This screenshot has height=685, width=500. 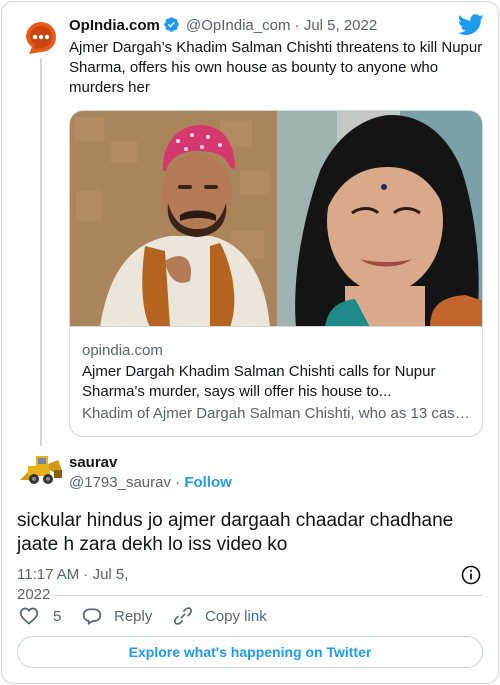 What do you see at coordinates (114, 25) in the screenshot?
I see `quoted-author-name: OpIndia.com` at bounding box center [114, 25].